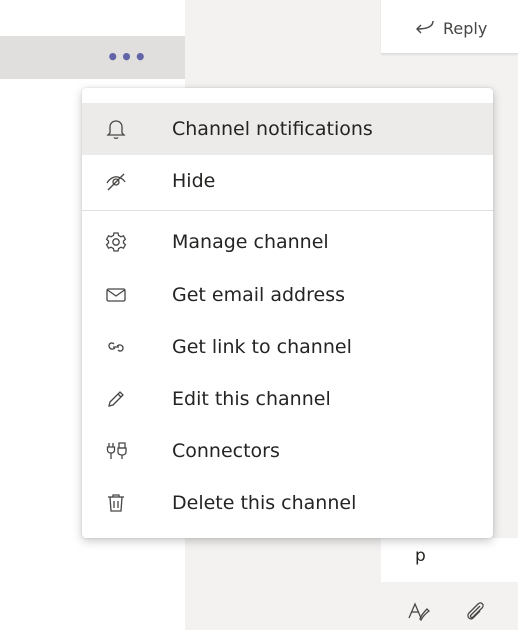 The height and width of the screenshot is (630, 518). I want to click on menu-item-label: Manage channel, so click(250, 242).